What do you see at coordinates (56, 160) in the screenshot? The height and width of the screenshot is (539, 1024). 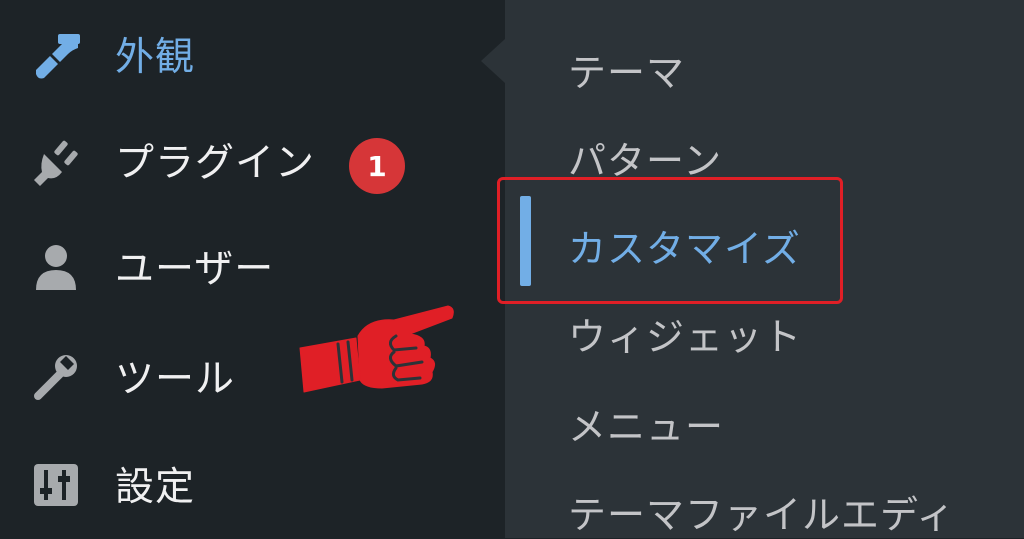 I see `plugin-icon` at bounding box center [56, 160].